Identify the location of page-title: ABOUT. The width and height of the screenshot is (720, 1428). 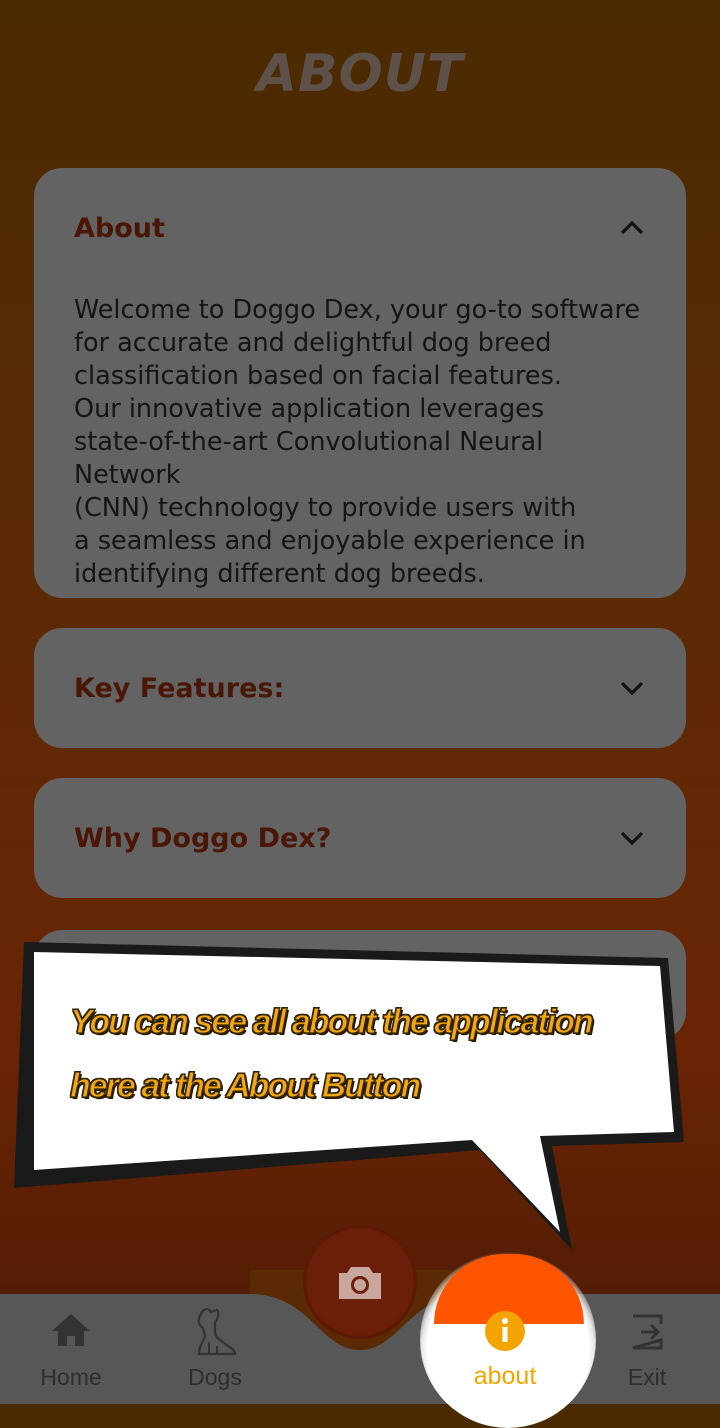
(360, 74).